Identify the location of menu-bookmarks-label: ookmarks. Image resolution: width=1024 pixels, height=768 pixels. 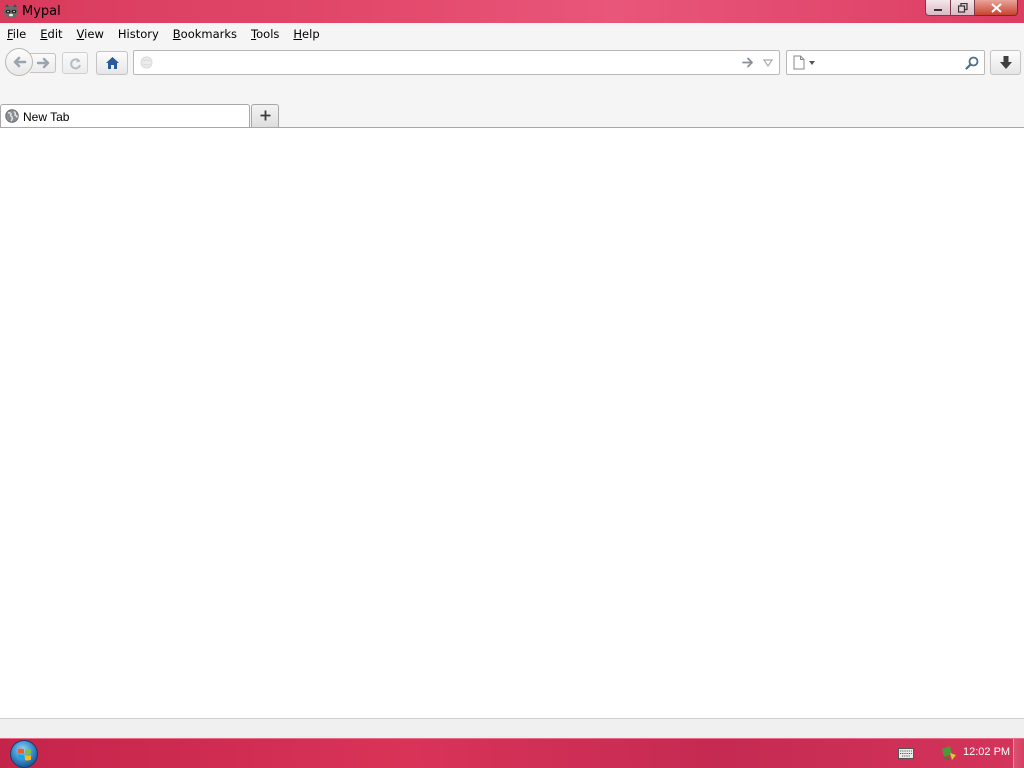
(209, 34).